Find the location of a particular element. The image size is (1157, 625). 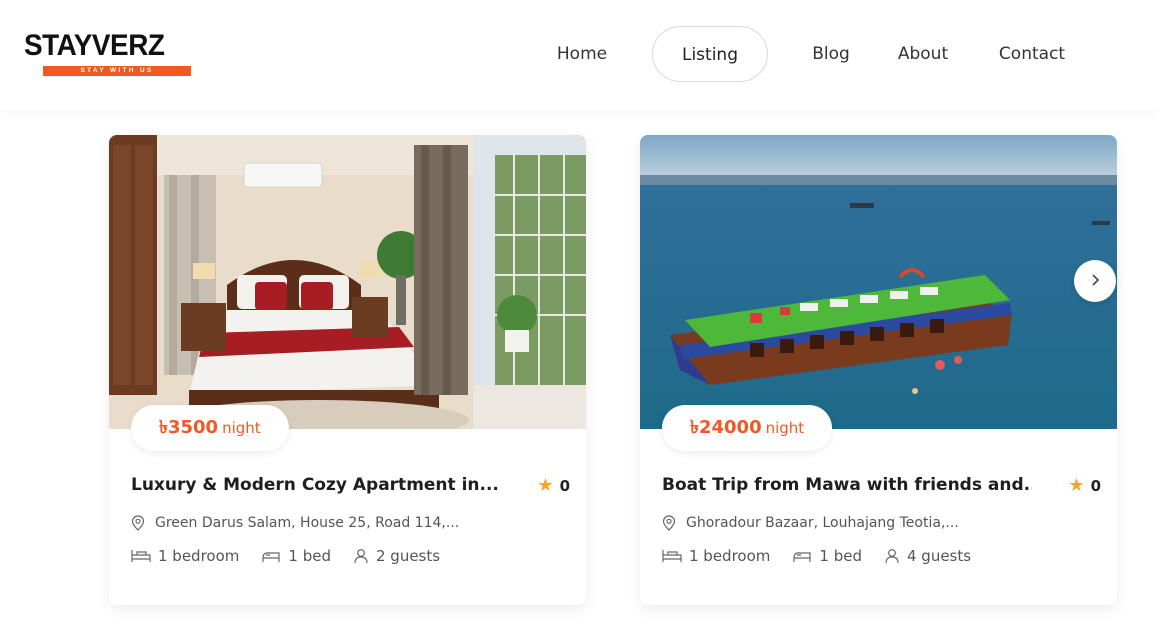

nav-contact: Contact is located at coordinates (1032, 54).